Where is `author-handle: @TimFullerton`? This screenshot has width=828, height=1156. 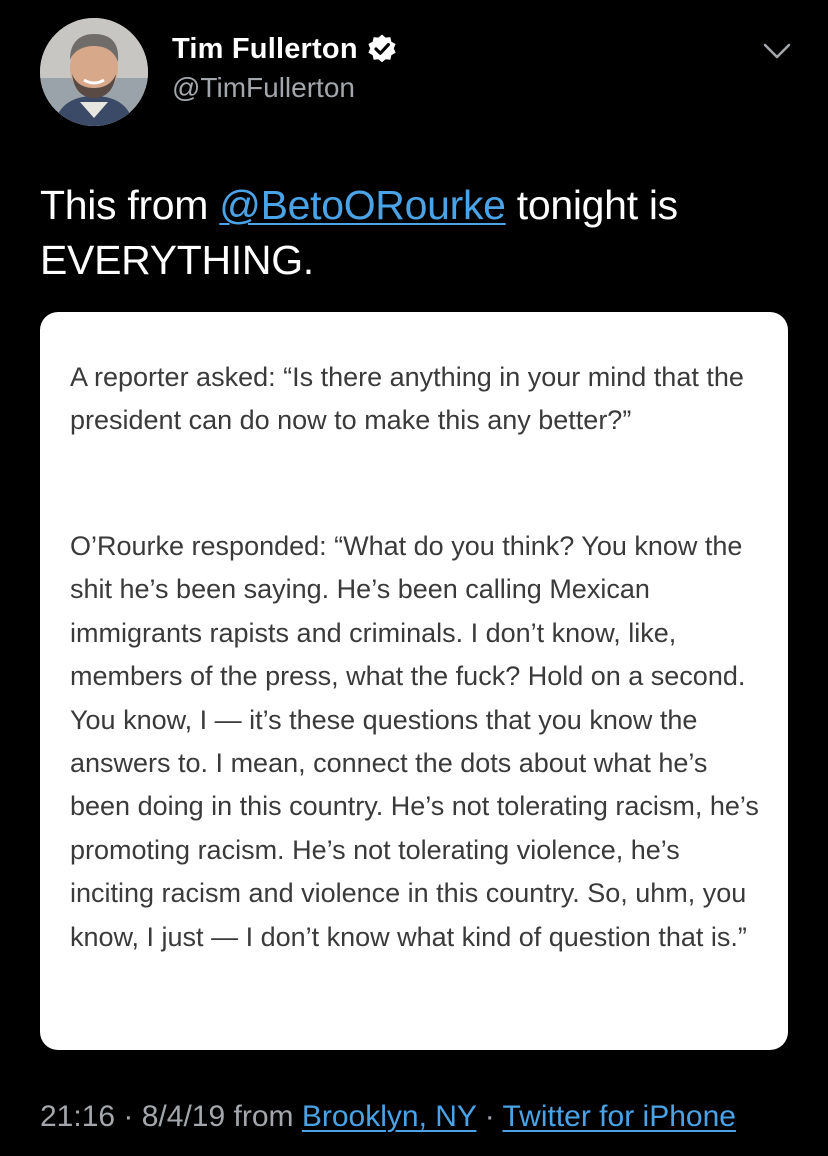 author-handle: @TimFullerton is located at coordinates (263, 88).